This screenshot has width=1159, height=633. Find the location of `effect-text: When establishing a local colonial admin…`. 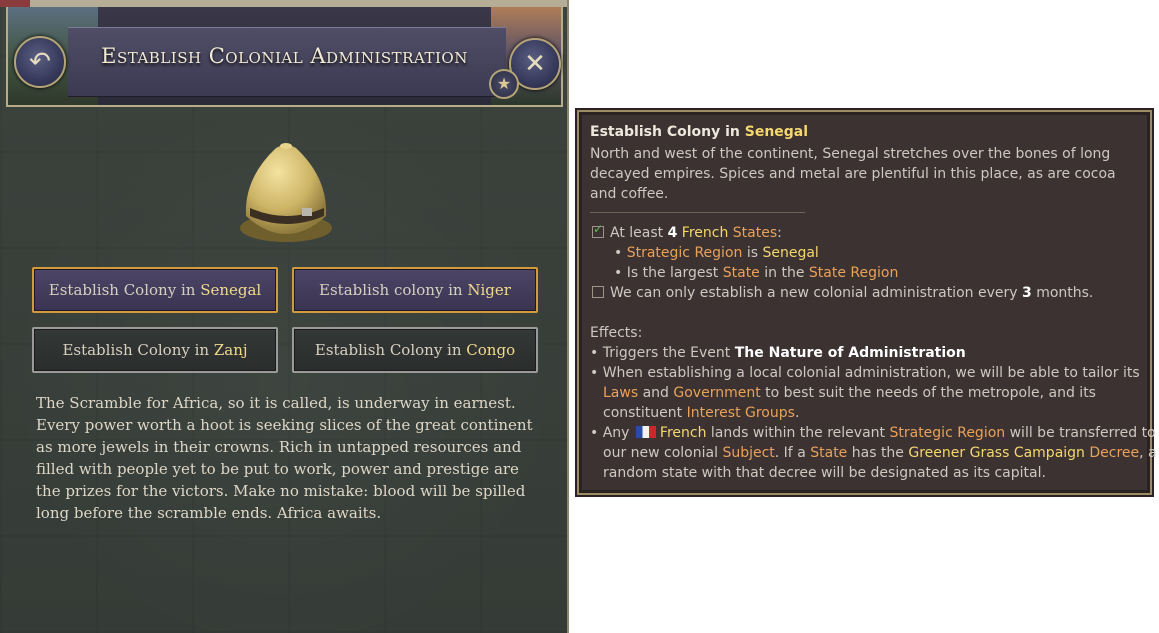

effect-text: When establishing a local colonial admin… is located at coordinates (871, 373).